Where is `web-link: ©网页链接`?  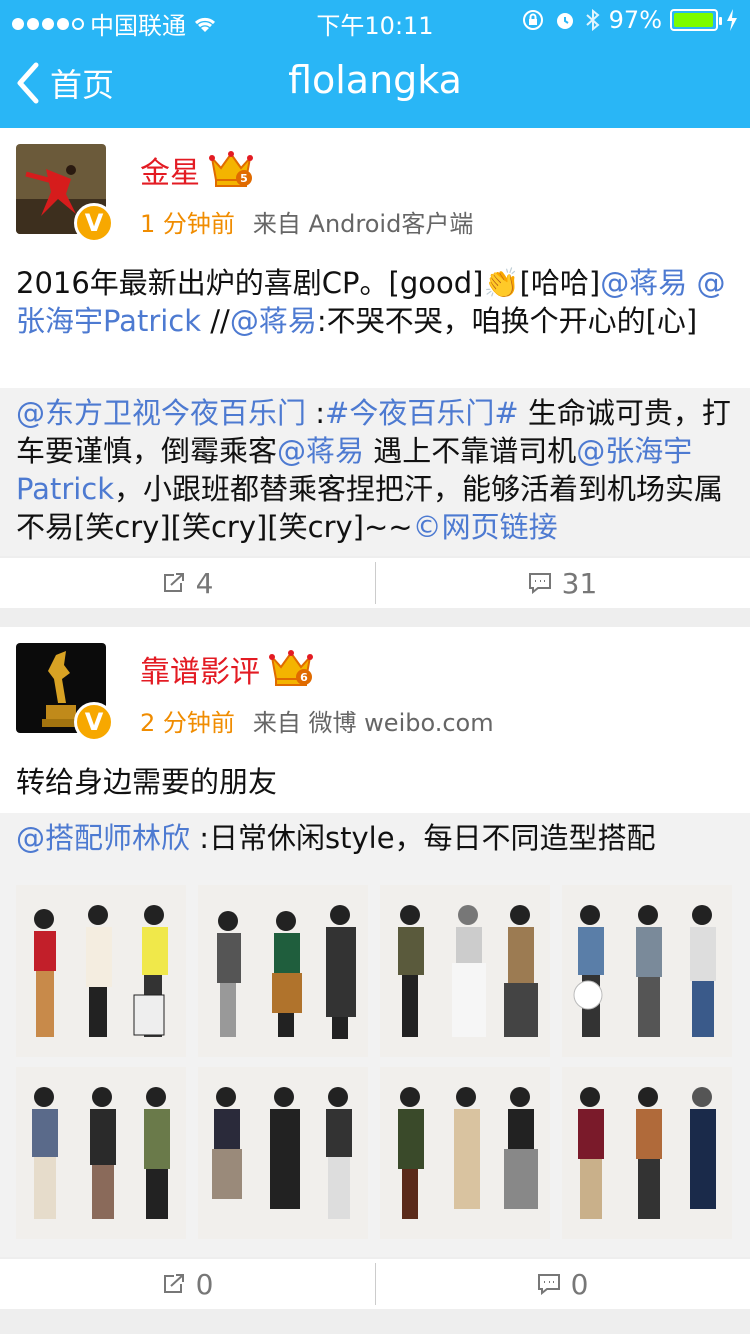 web-link: ©网页链接 is located at coordinates (485, 527).